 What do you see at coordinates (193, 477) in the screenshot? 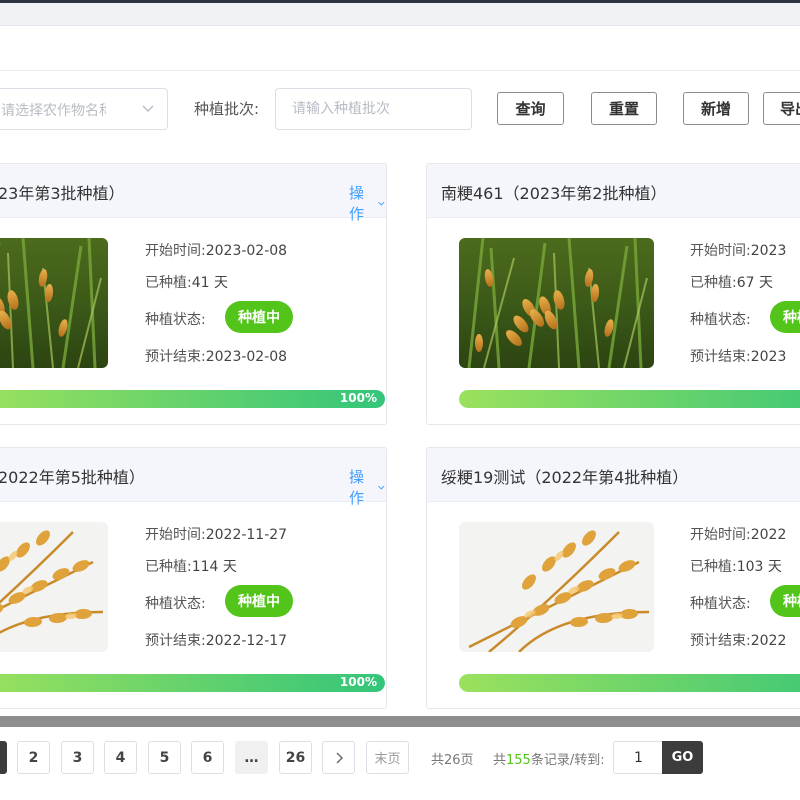
I see `card-header: …2022年第5批种植） 操作` at bounding box center [193, 477].